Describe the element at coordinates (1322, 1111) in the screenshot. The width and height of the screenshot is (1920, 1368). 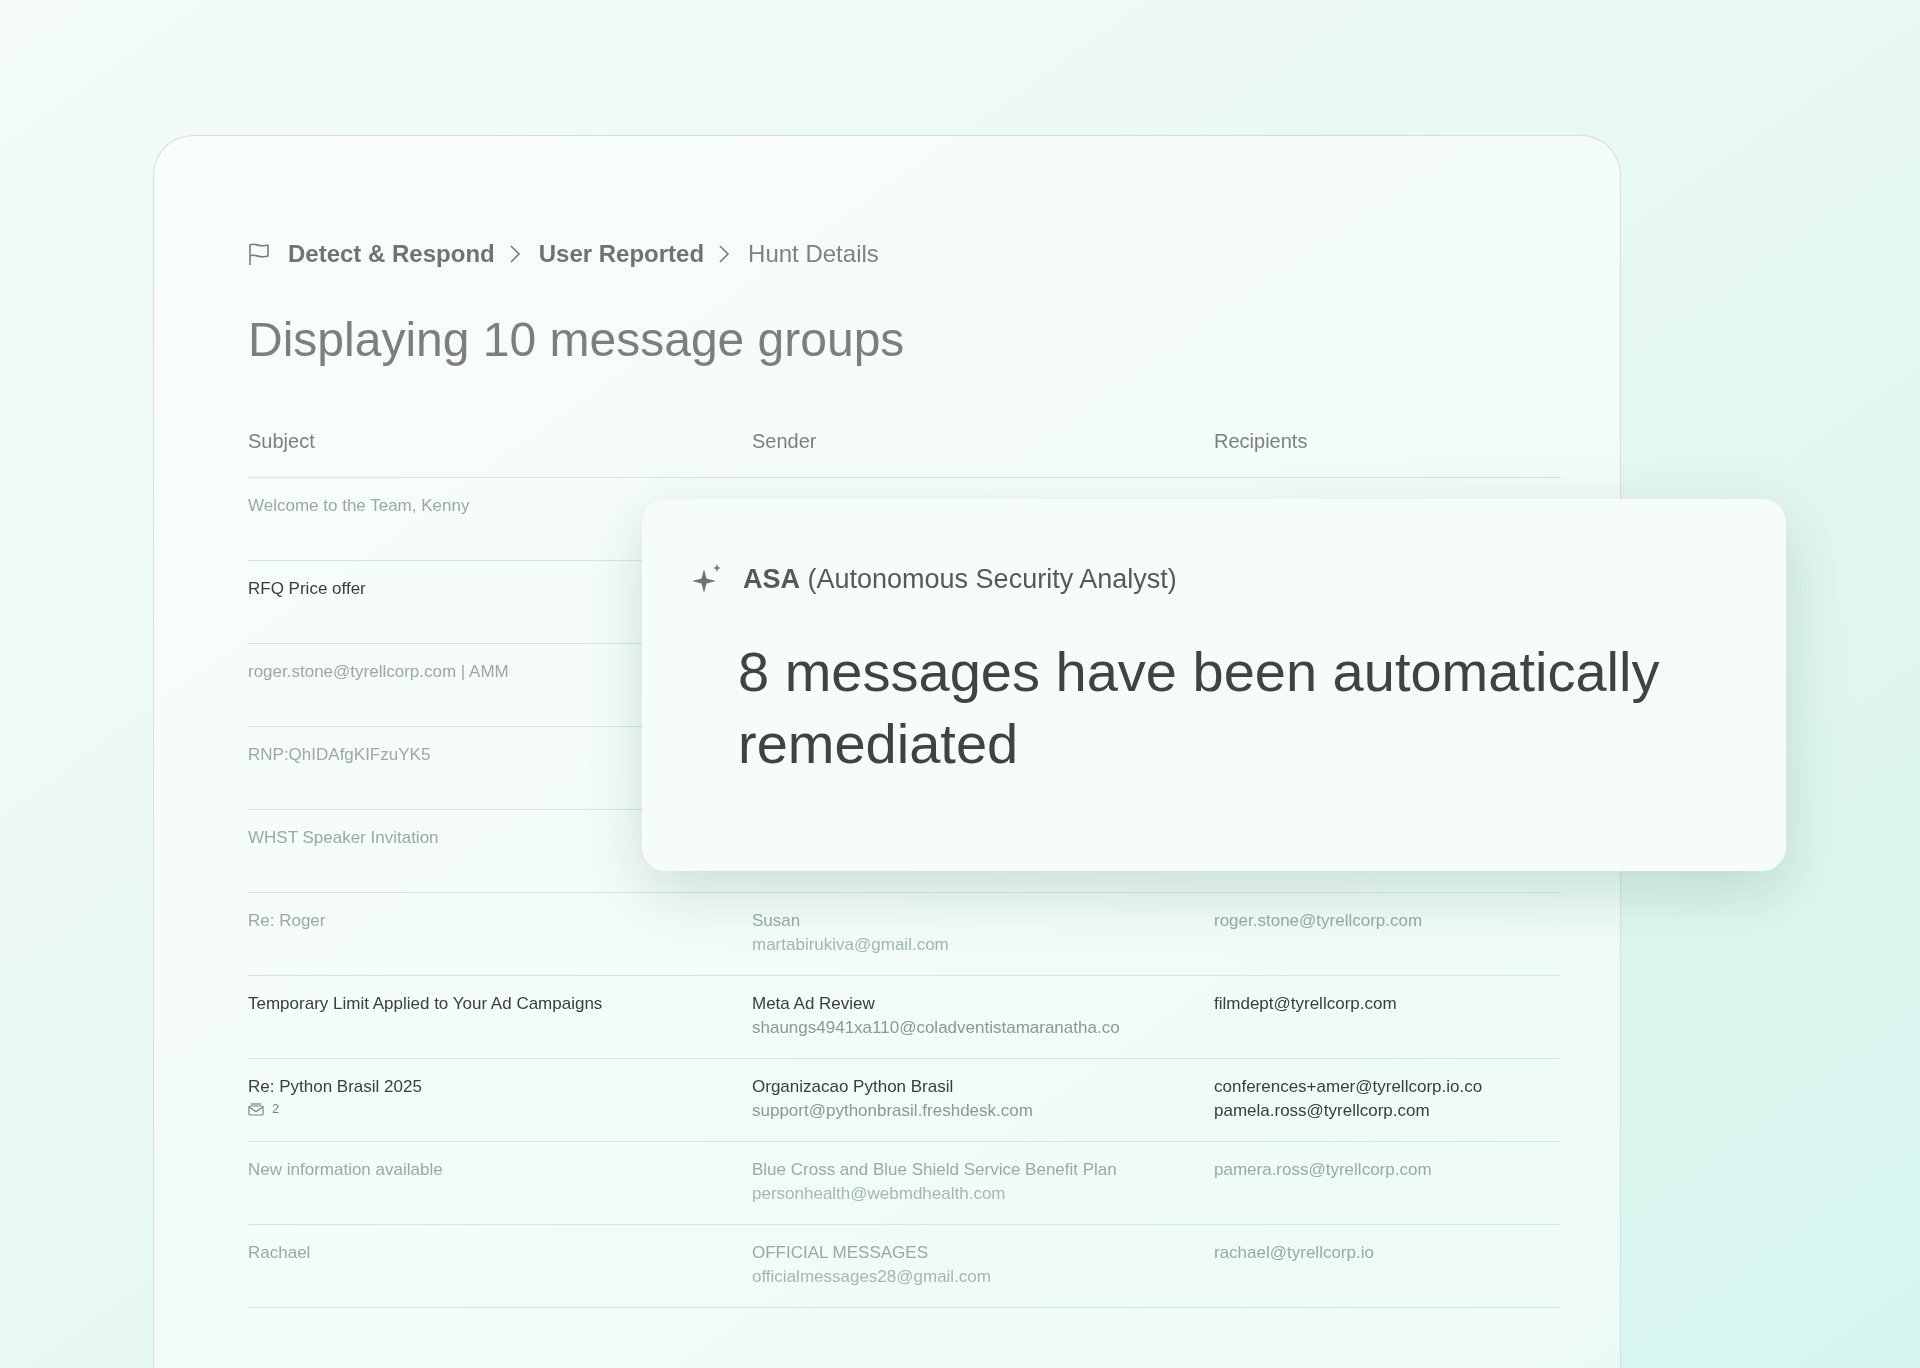
I see `recipient-email: pamela.ross@tyrellcorp.com` at that location.